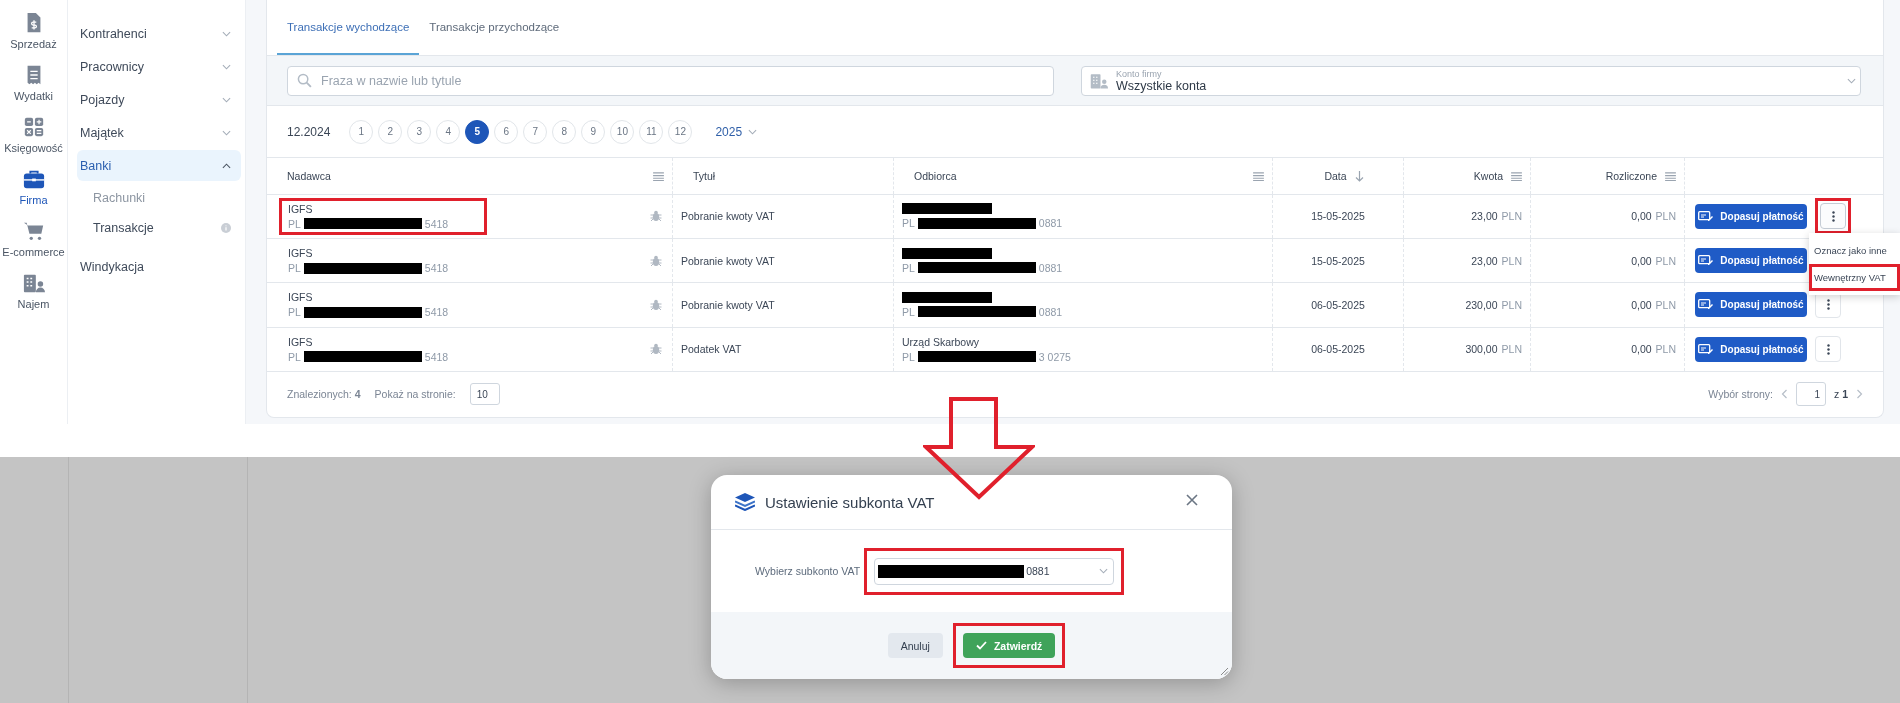 The height and width of the screenshot is (703, 1900). Describe the element at coordinates (436, 356) in the screenshot. I see `account-suffix: 5418` at that location.